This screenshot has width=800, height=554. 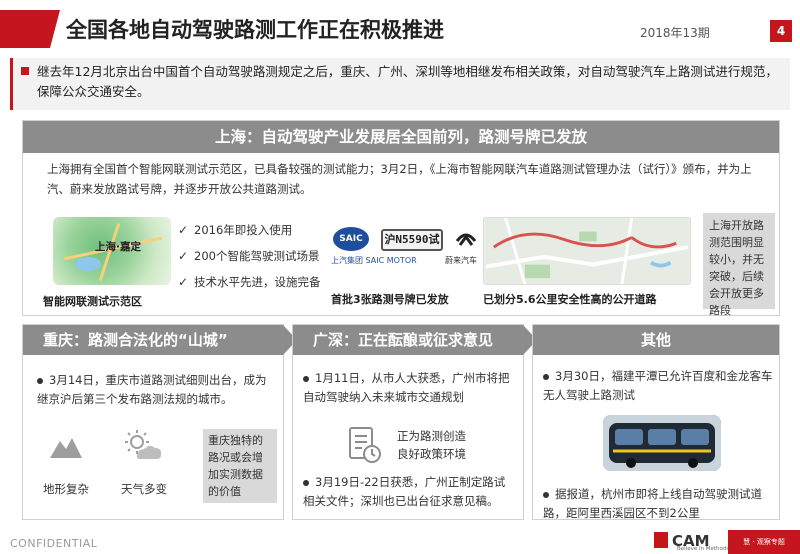 What do you see at coordinates (66, 448) in the screenshot?
I see `mountain-icon` at bounding box center [66, 448].